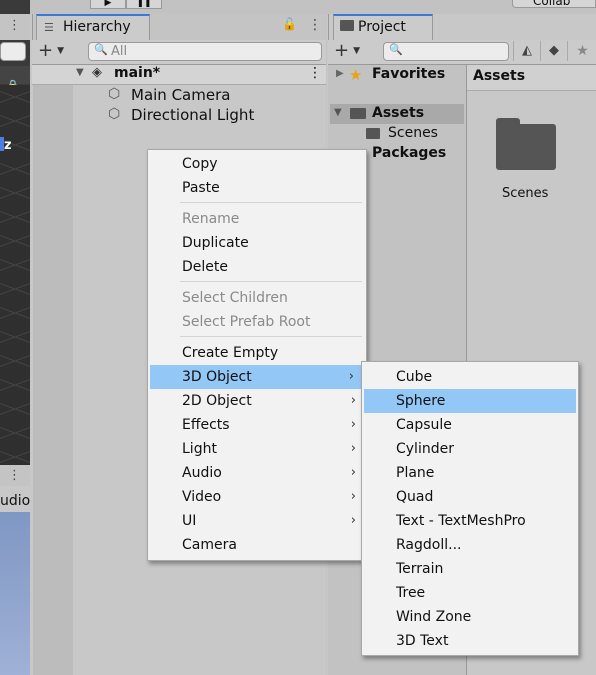  Describe the element at coordinates (257, 219) in the screenshot. I see `menu-item-rename: Rename` at that location.